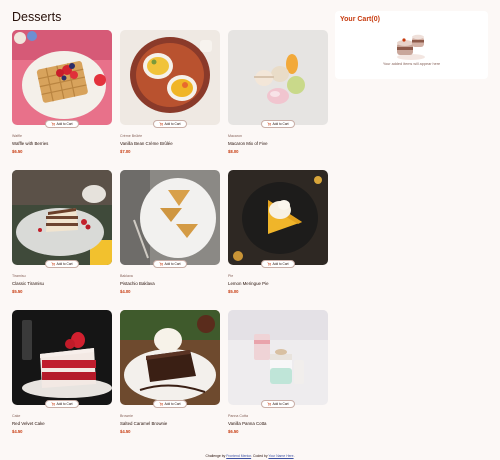  I want to click on author-link: Your Name Here, so click(280, 456).